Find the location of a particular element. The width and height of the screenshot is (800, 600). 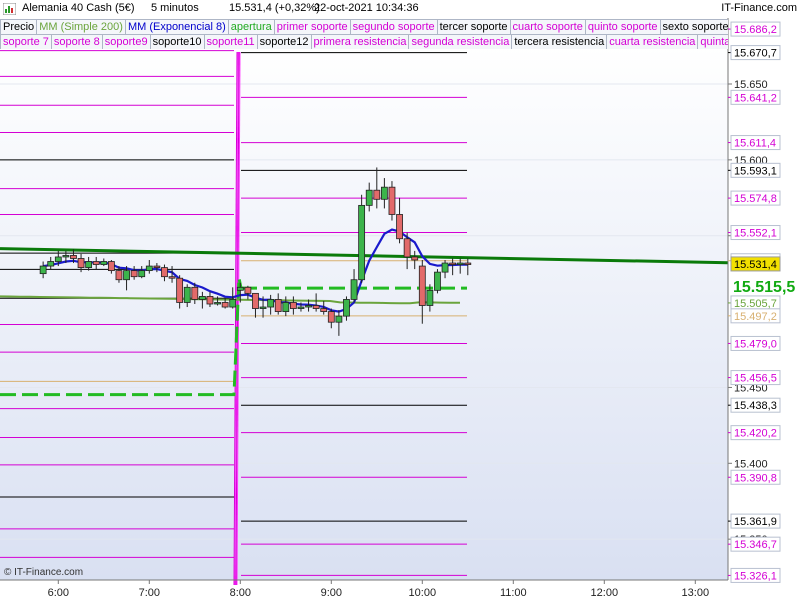

legend-mm-exponencial-8: MM (Exponencial 8) is located at coordinates (176, 26).